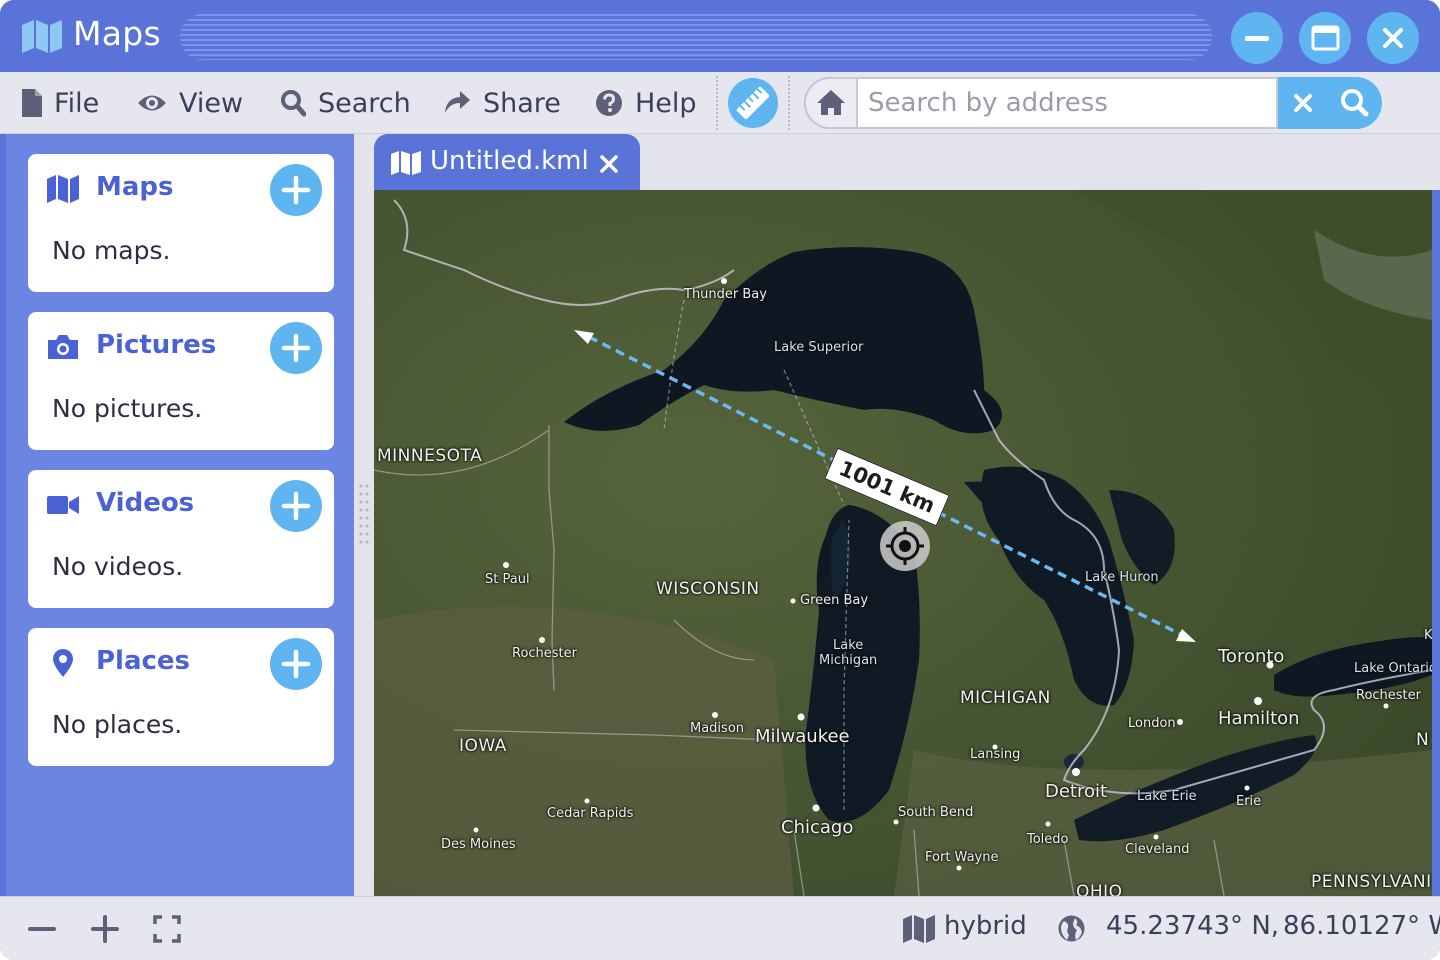 The width and height of the screenshot is (1440, 960). Describe the element at coordinates (1157, 849) in the screenshot. I see `map-label-cleveland: Cleveland` at that location.